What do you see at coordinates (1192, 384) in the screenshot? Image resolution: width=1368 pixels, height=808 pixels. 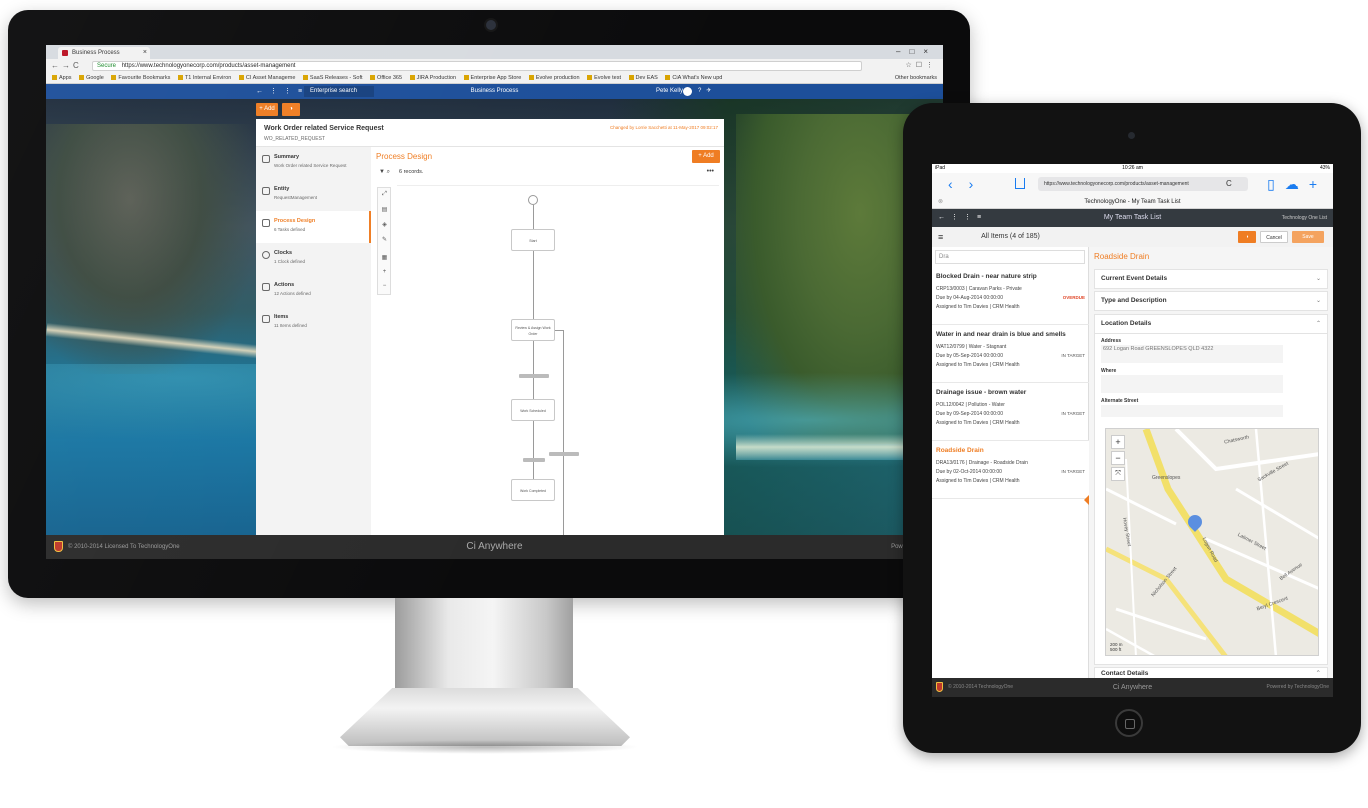 I see `where-field` at bounding box center [1192, 384].